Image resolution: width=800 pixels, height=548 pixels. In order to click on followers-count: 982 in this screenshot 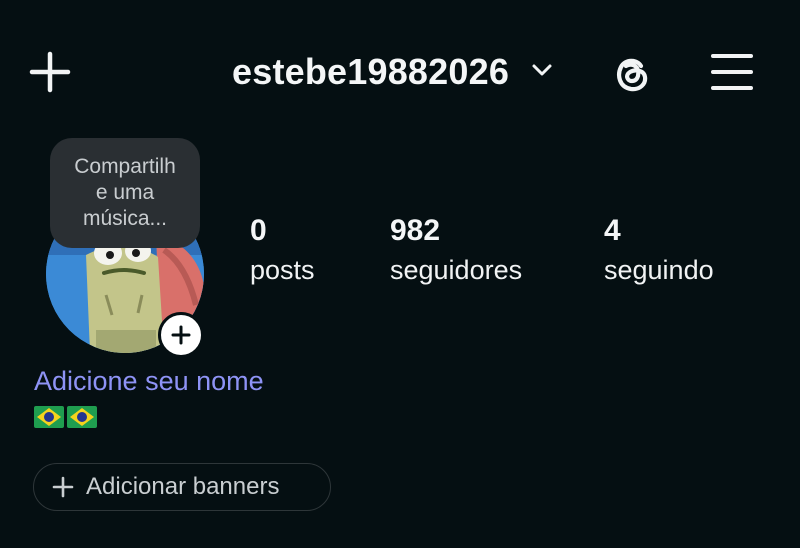, I will do `click(415, 230)`.